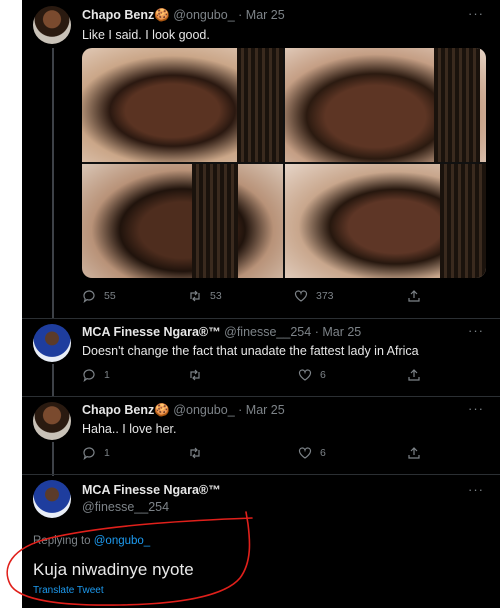  What do you see at coordinates (252, 297) in the screenshot?
I see `tweet-actions: 55 53 373` at bounding box center [252, 297].